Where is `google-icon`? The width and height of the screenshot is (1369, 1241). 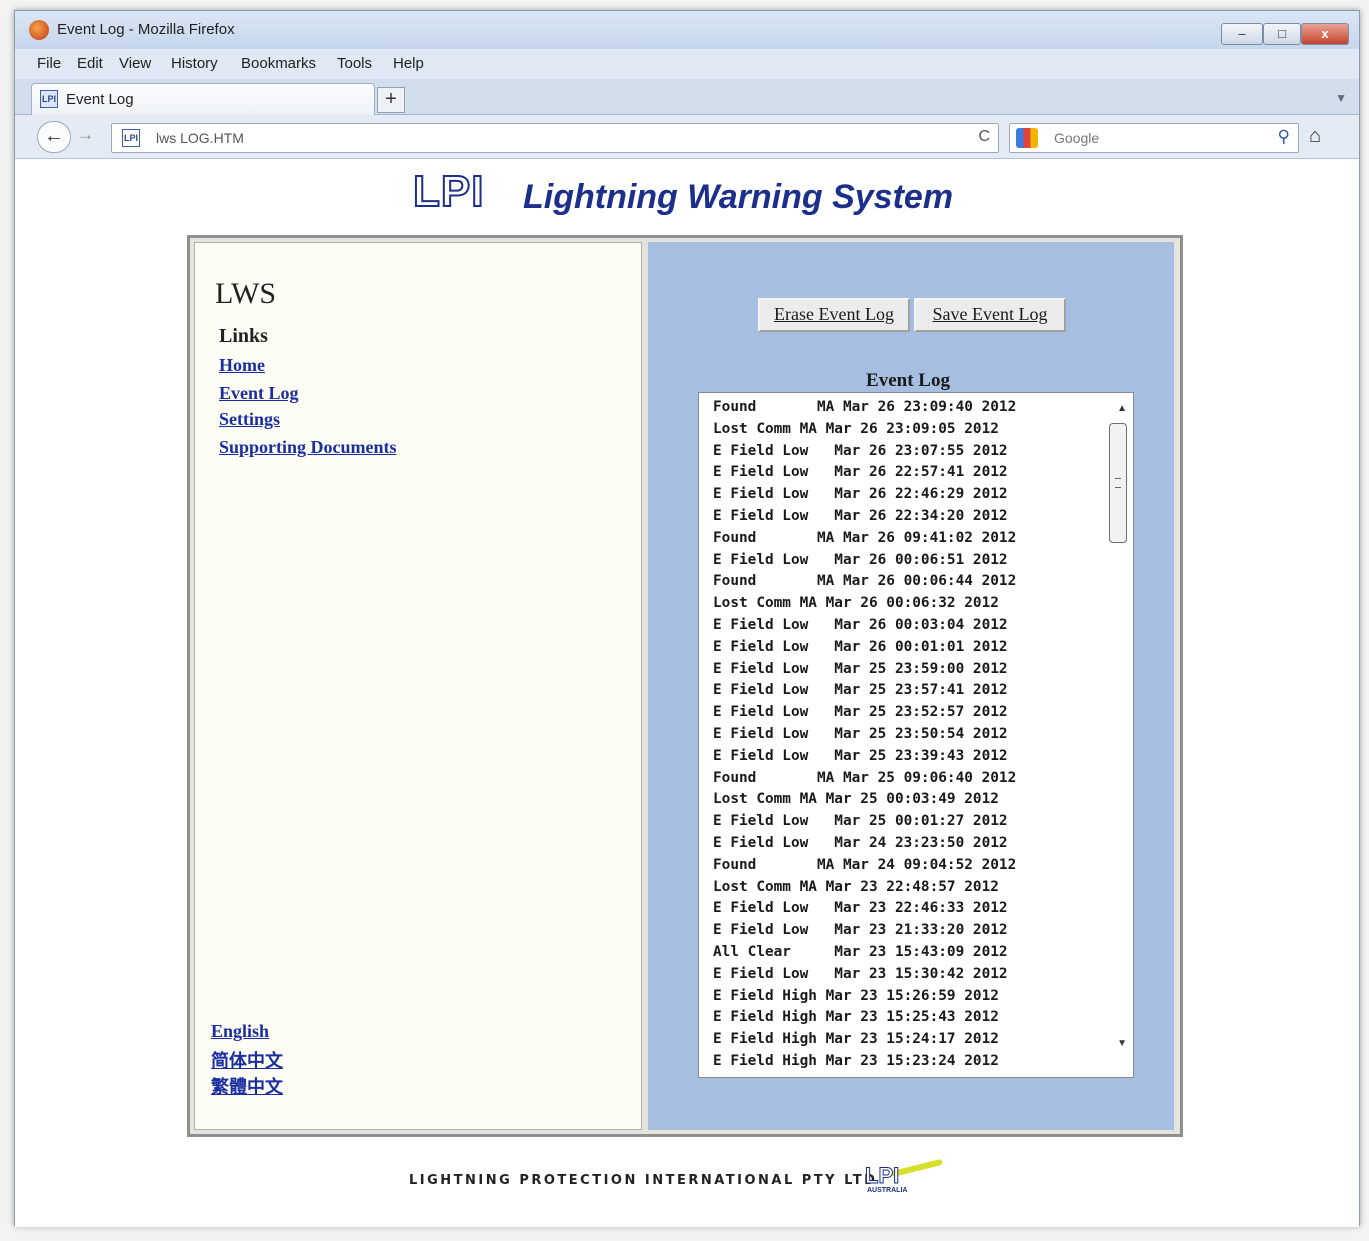 google-icon is located at coordinates (1027, 138).